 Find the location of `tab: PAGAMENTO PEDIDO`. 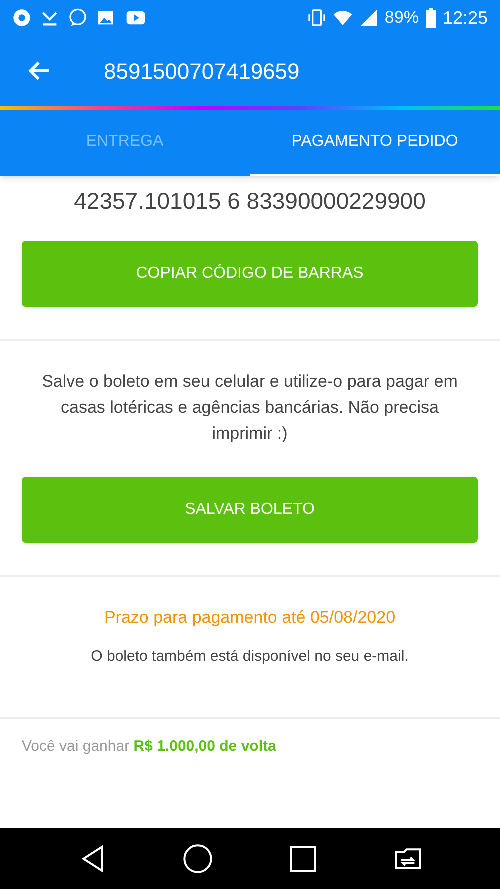

tab: PAGAMENTO PEDIDO is located at coordinates (375, 143).